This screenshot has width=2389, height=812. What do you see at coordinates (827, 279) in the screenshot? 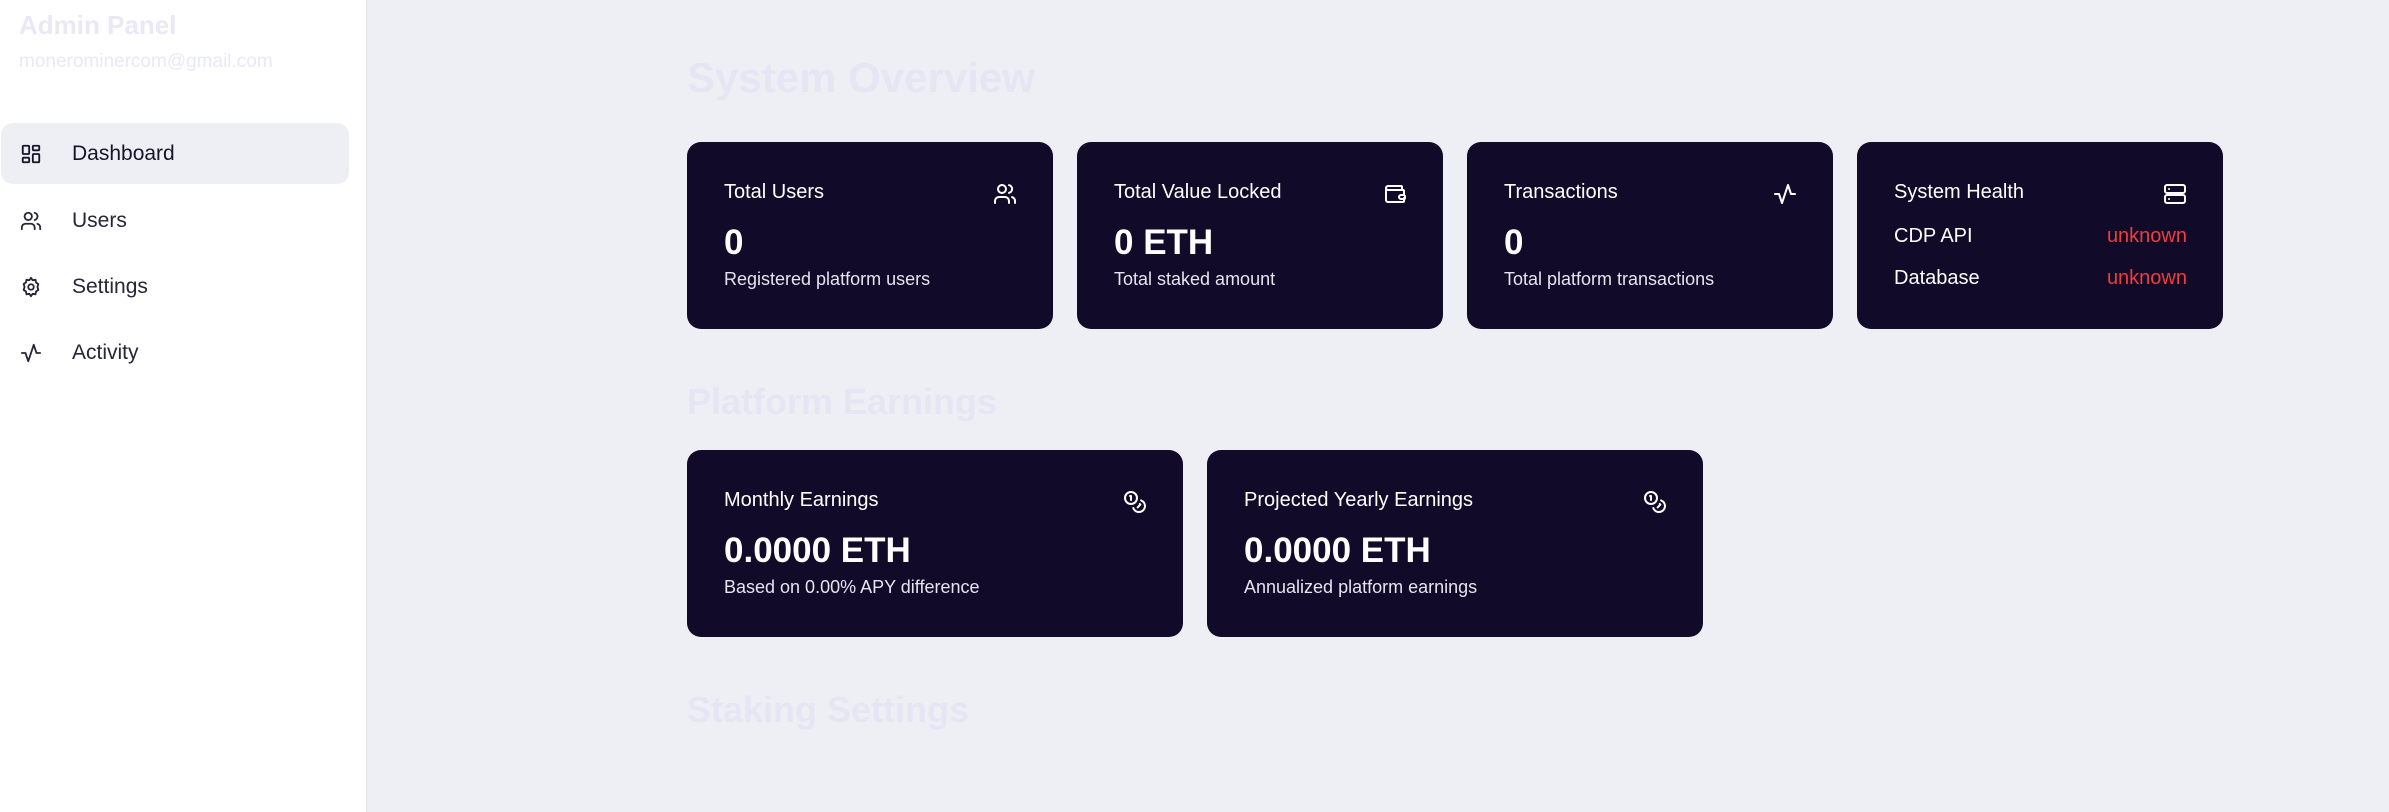
I see `card-subtitle: Registered platform users` at bounding box center [827, 279].